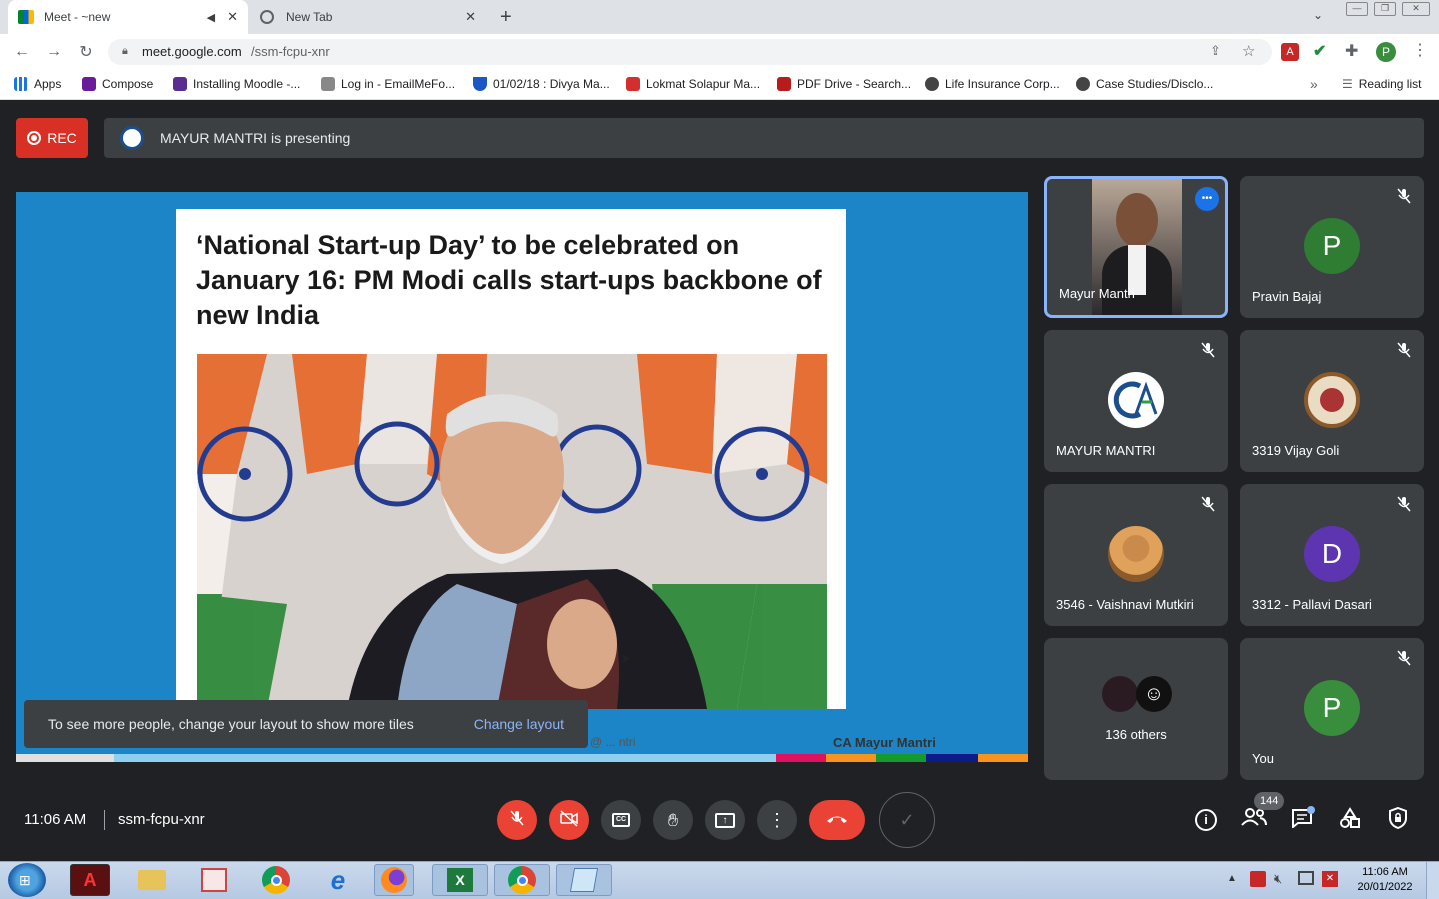  I want to click on hand-icon: ✋︎, so click(673, 819).